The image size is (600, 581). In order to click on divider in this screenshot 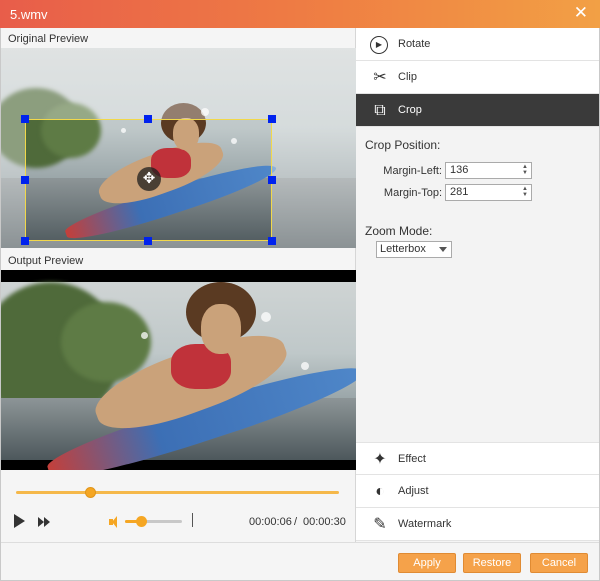, I will do `click(192, 520)`.